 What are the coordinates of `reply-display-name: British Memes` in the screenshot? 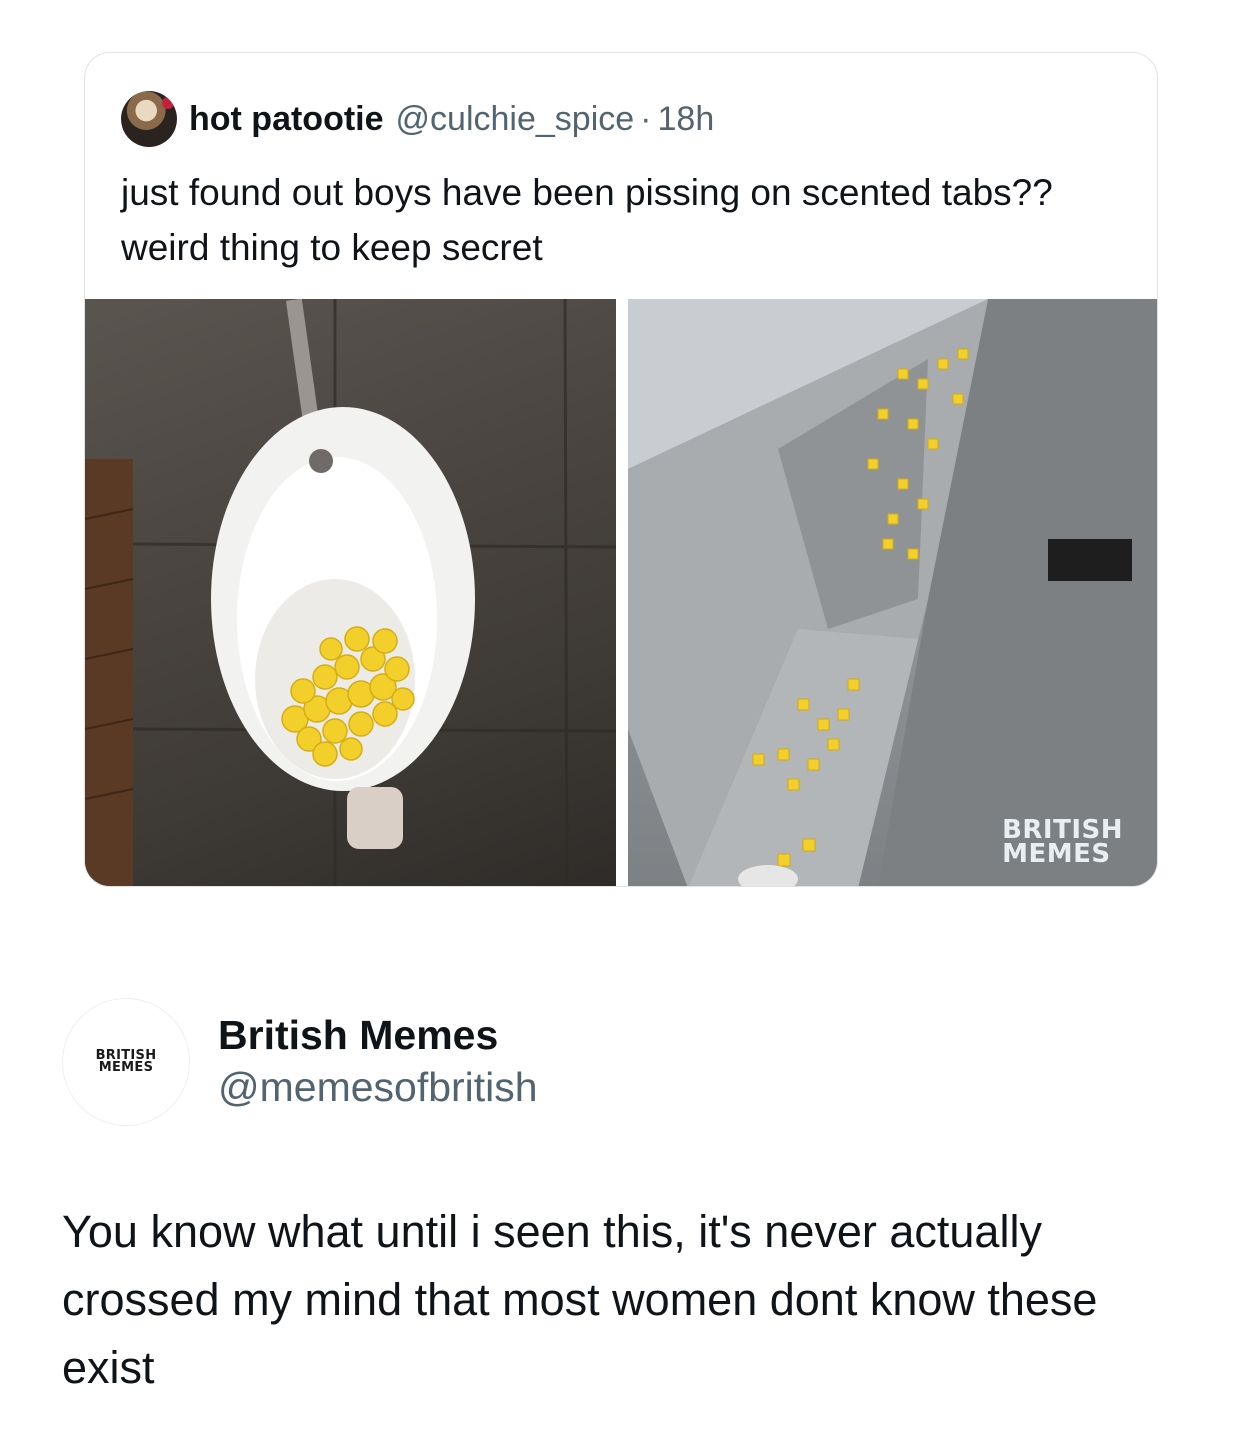 It's located at (358, 1035).